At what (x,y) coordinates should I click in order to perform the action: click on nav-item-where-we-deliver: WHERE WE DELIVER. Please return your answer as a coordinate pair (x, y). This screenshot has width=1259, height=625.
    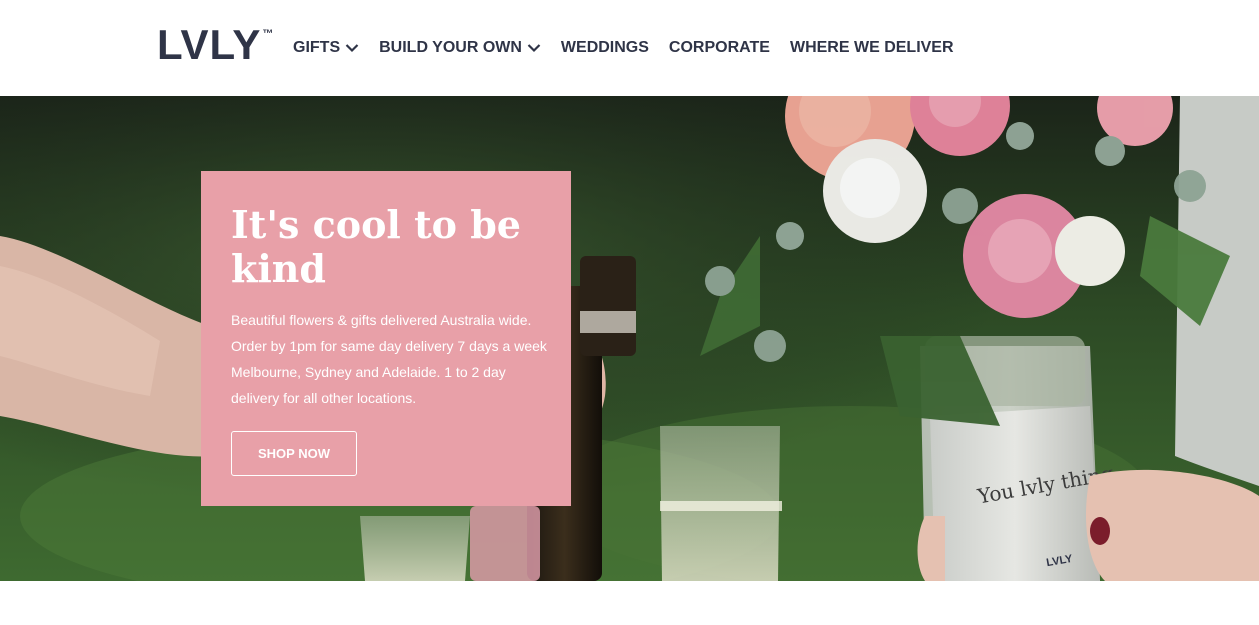
    Looking at the image, I should click on (872, 48).